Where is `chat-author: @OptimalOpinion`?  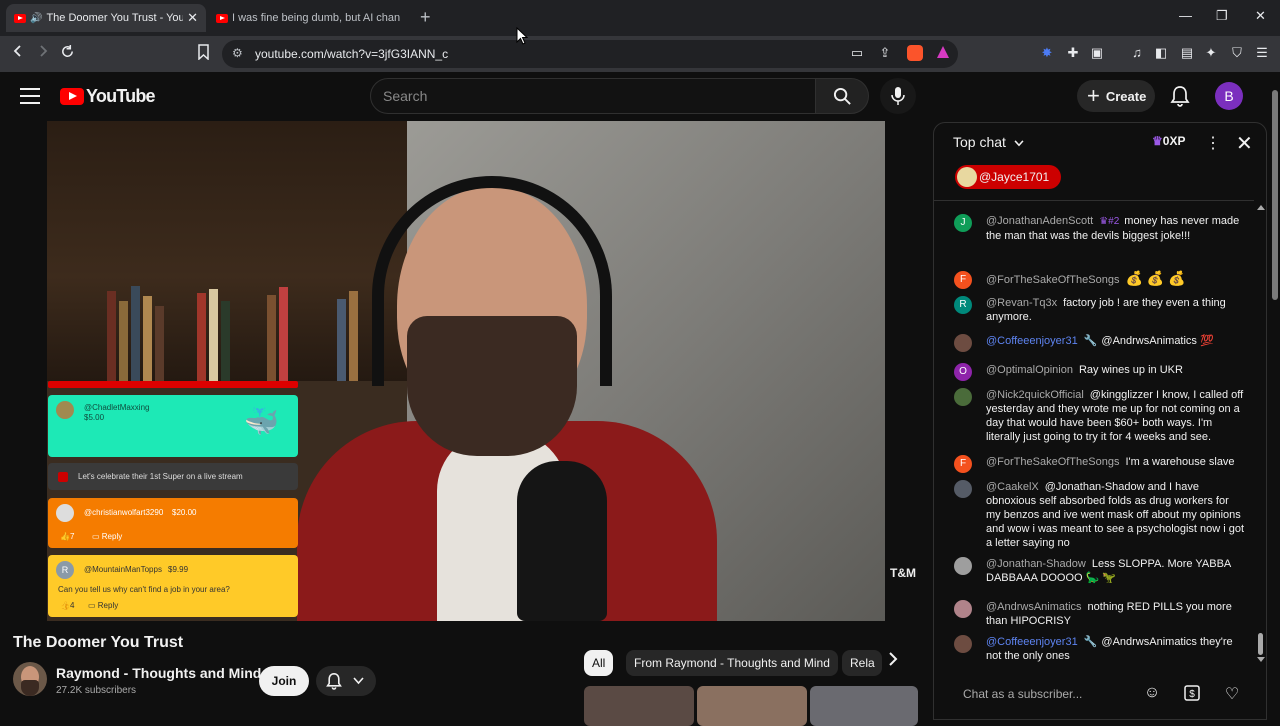
chat-author: @OptimalOpinion is located at coordinates (1029, 370).